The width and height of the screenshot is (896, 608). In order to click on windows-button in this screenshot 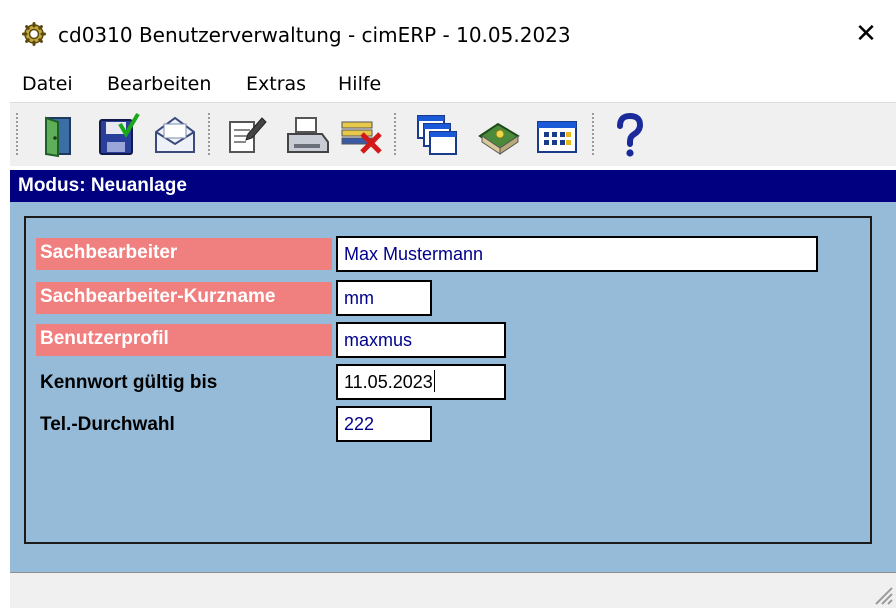, I will do `click(437, 135)`.